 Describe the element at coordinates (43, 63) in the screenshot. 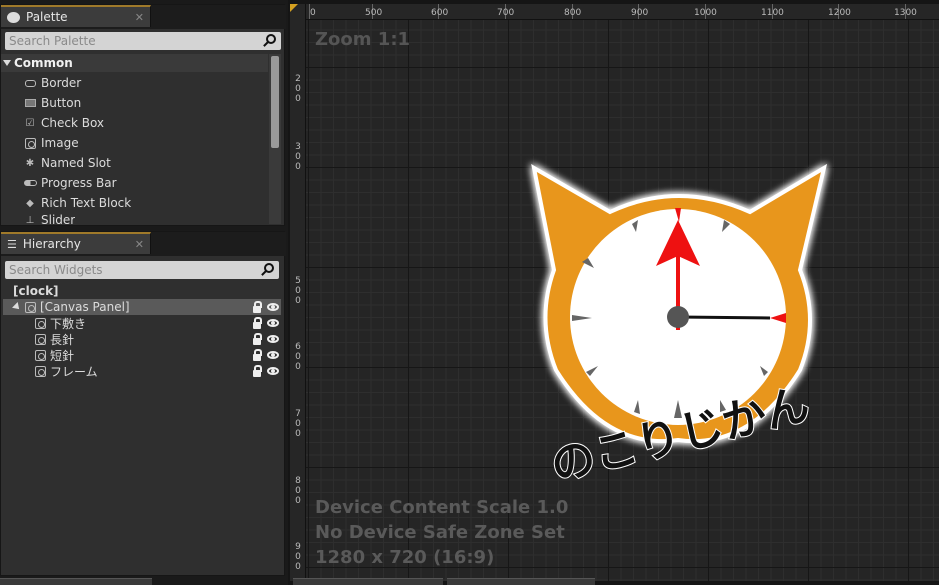

I see `category-label: Common` at that location.